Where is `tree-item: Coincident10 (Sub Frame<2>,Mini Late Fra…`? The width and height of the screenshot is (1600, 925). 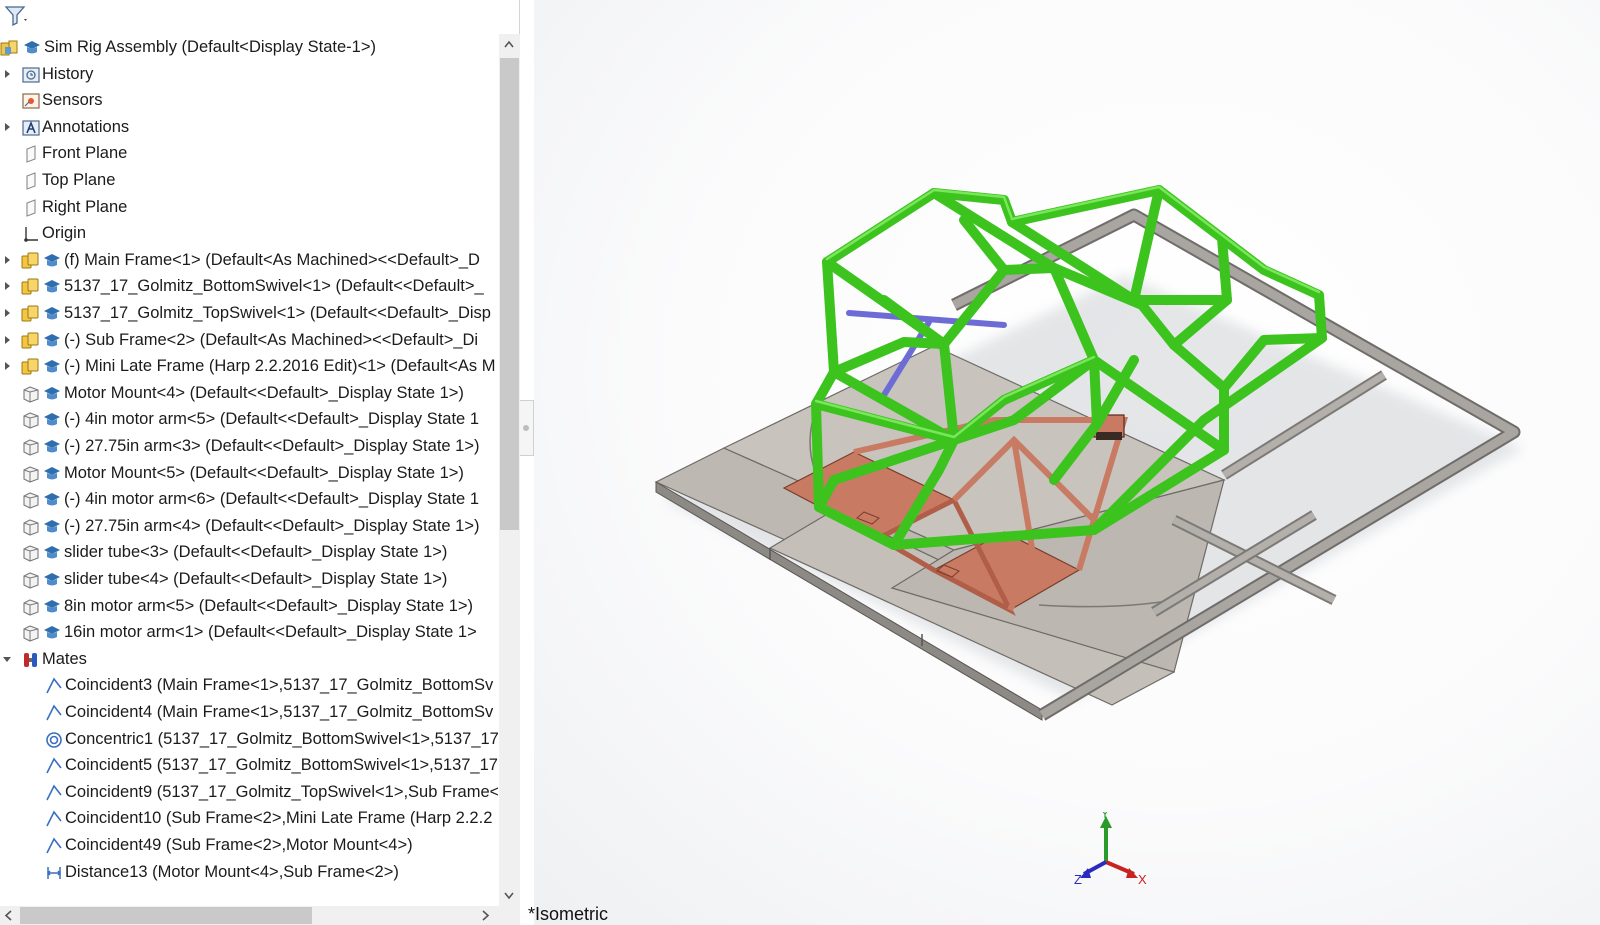
tree-item: Coincident10 (Sub Frame<2>,Mini Late Fra… is located at coordinates (249, 818).